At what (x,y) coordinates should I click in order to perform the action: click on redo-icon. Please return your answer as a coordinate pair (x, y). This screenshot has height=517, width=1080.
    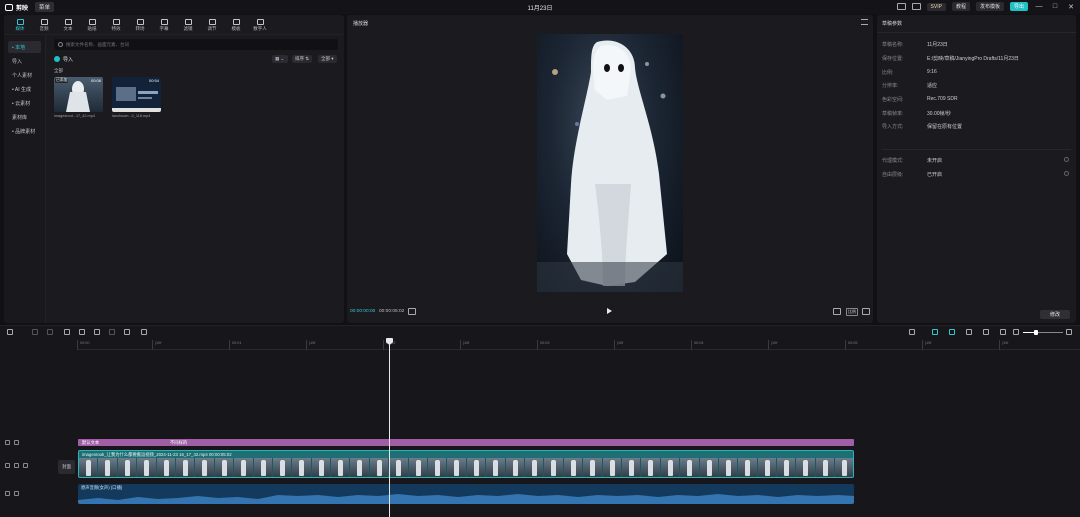
    Looking at the image, I should click on (50, 332).